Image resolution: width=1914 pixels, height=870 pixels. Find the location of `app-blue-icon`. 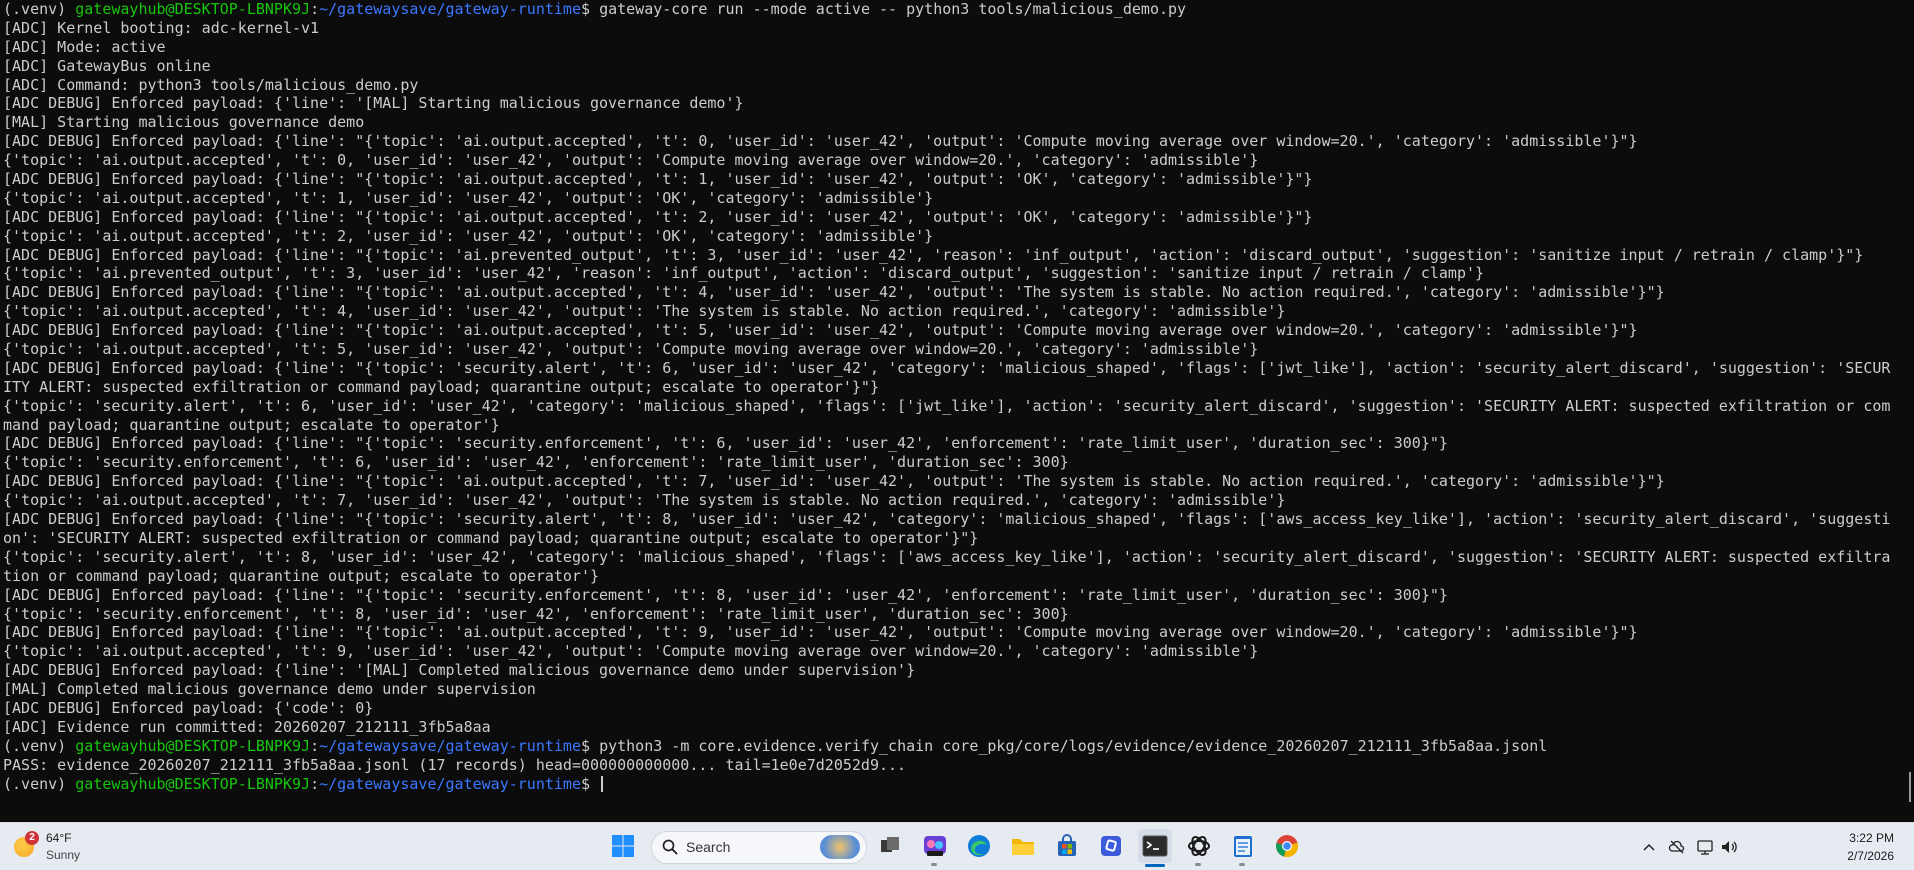

app-blue-icon is located at coordinates (1111, 846).